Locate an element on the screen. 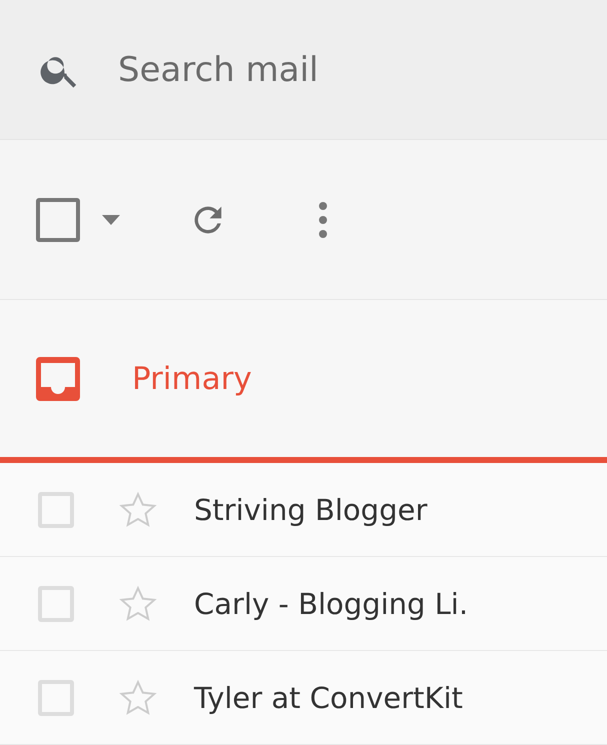  select-all-checkbox is located at coordinates (58, 220).